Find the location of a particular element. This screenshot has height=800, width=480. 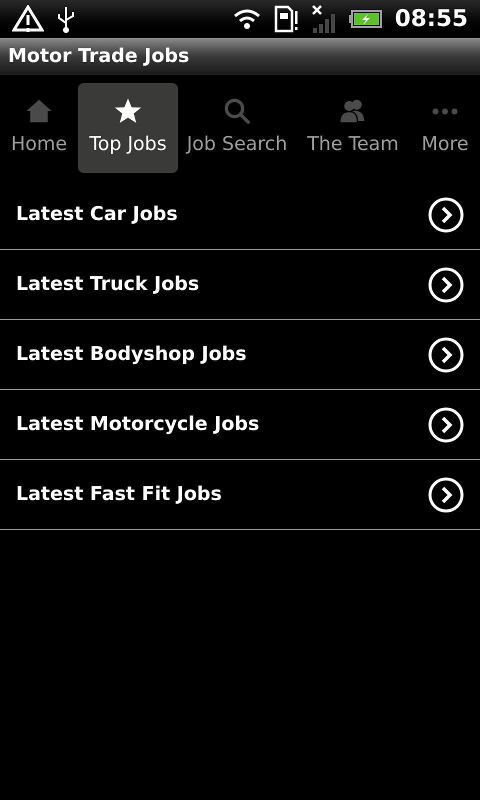

tab: Job Search is located at coordinates (237, 127).